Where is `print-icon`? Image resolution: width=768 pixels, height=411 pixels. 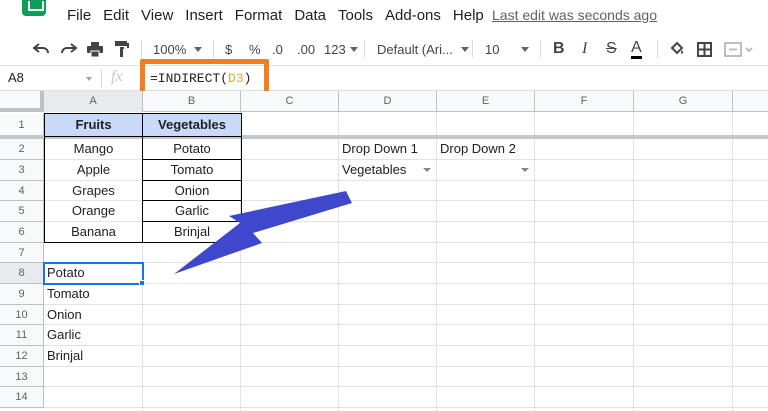 print-icon is located at coordinates (95, 49).